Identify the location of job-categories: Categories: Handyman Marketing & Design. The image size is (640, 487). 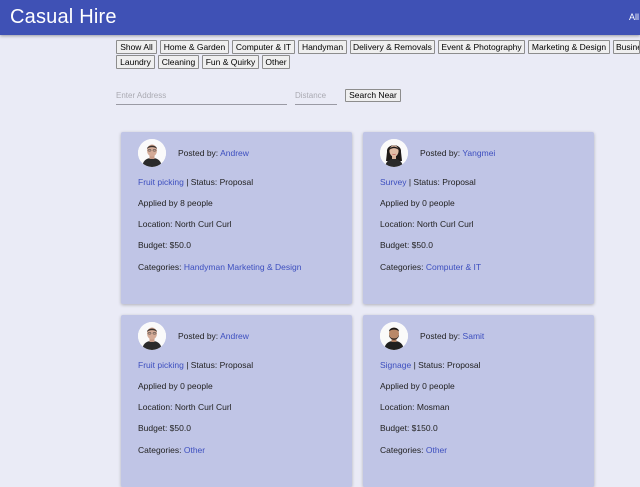
(219, 267).